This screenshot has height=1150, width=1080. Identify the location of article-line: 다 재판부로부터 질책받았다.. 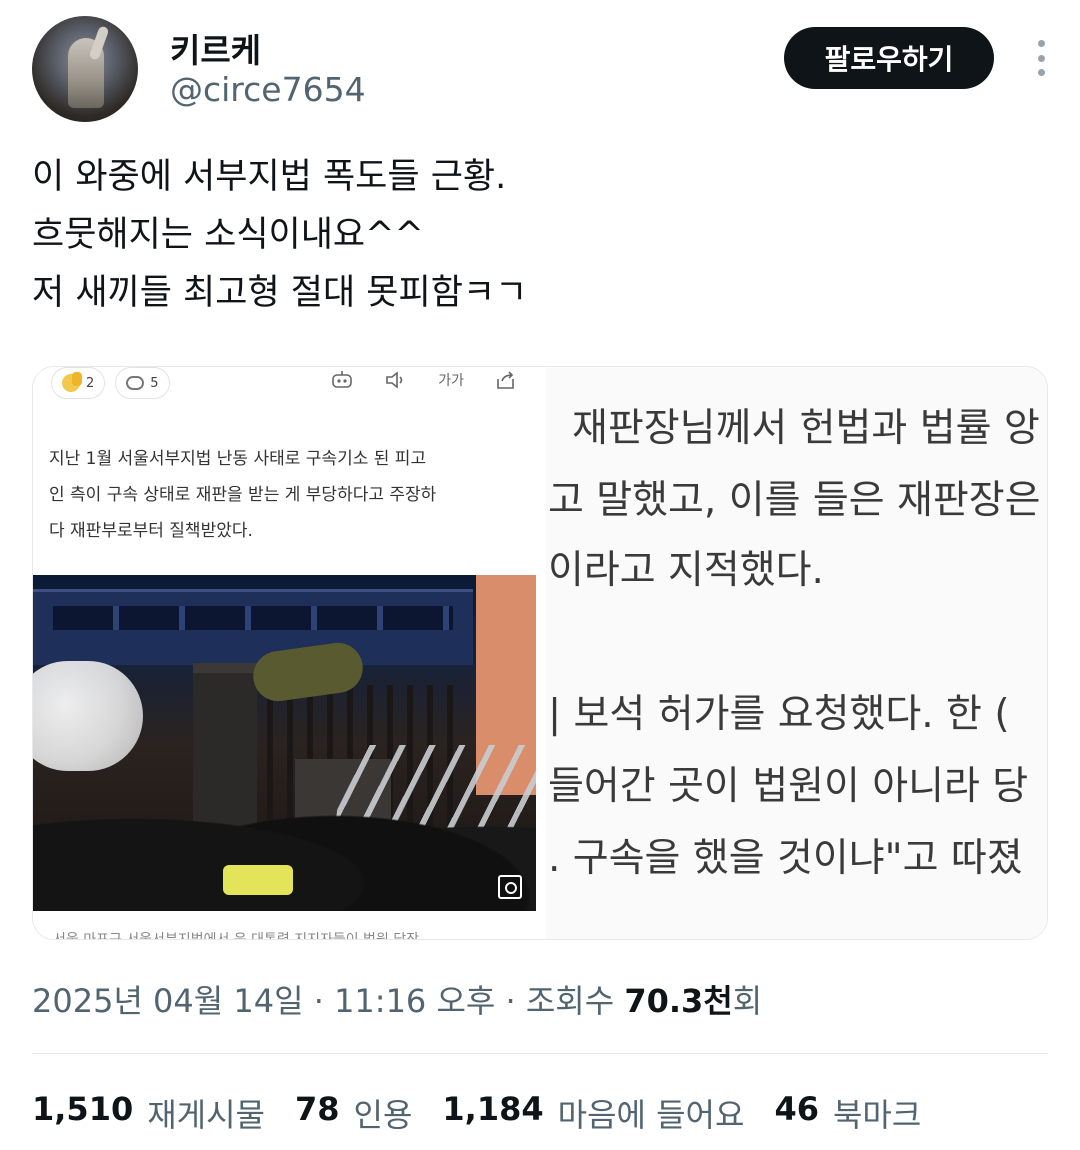
(151, 531).